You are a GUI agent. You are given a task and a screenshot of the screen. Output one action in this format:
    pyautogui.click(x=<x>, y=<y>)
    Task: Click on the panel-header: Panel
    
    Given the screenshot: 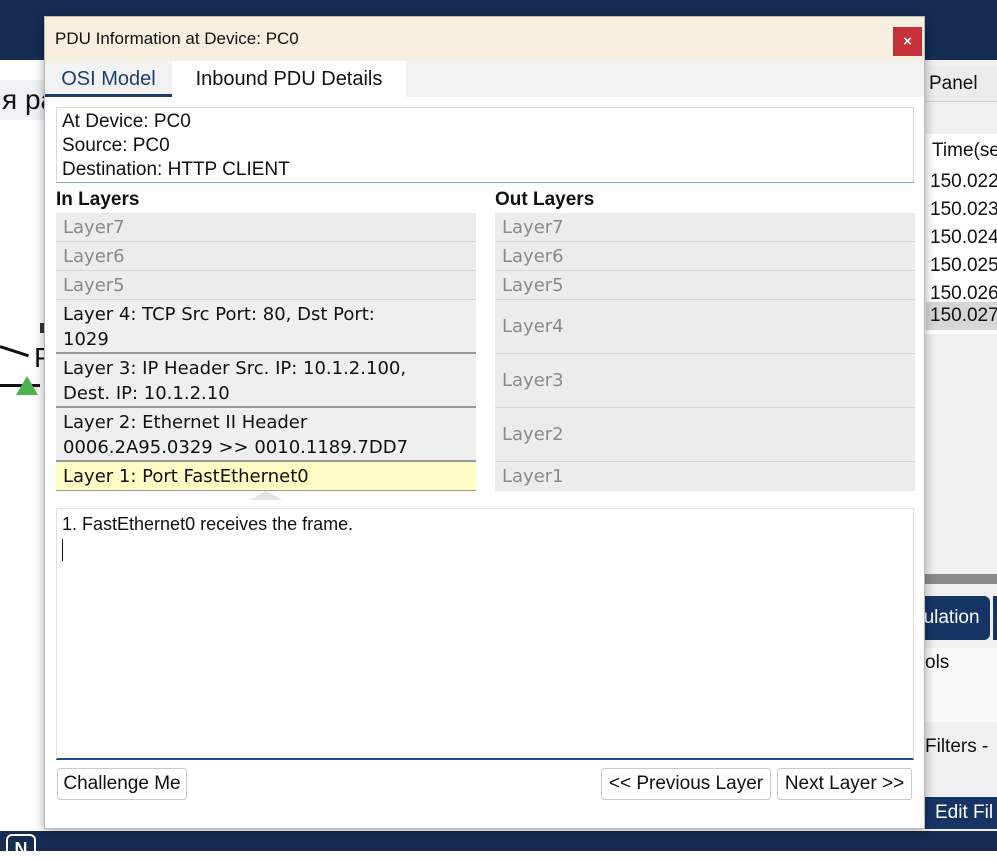 What is the action you would take?
    pyautogui.click(x=961, y=84)
    